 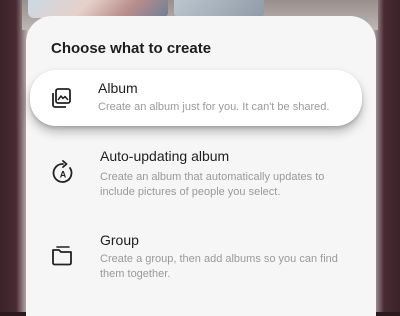 I want to click on option-group-title: Group, so click(x=119, y=240).